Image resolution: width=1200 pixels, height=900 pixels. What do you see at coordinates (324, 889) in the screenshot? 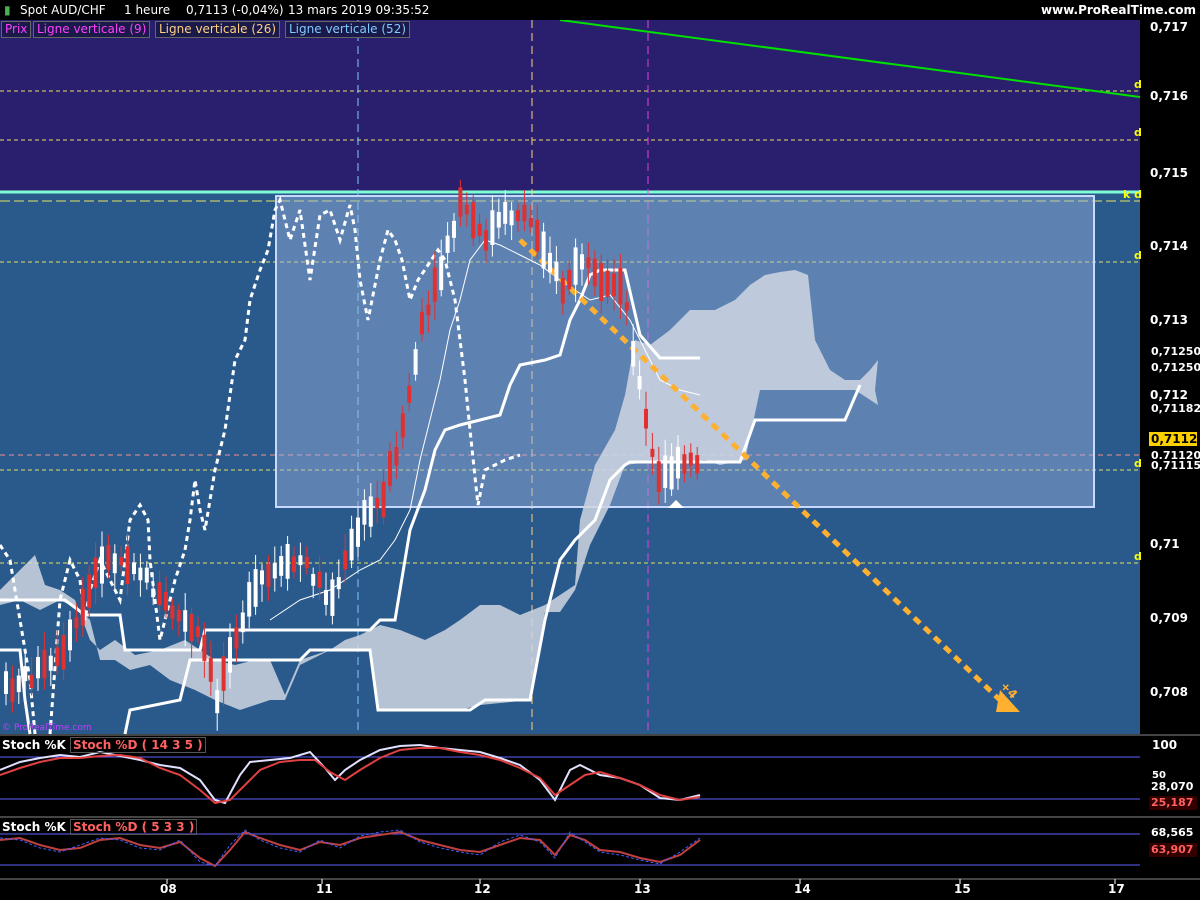
I see `time-label: 11` at bounding box center [324, 889].